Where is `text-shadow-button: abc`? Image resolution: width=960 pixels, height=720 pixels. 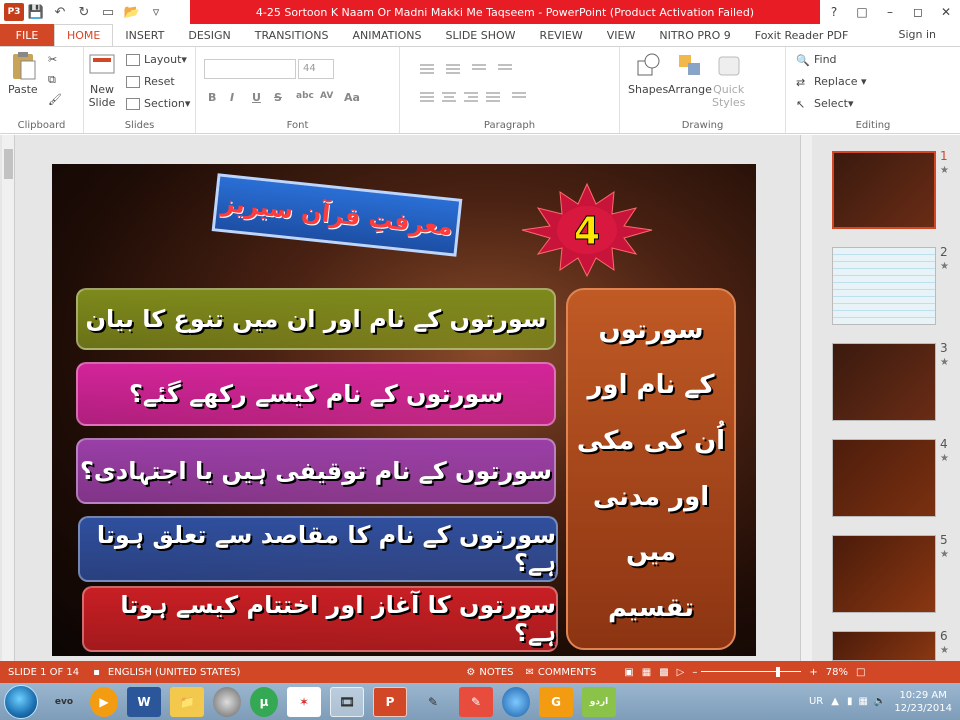 text-shadow-button: abc is located at coordinates (305, 96).